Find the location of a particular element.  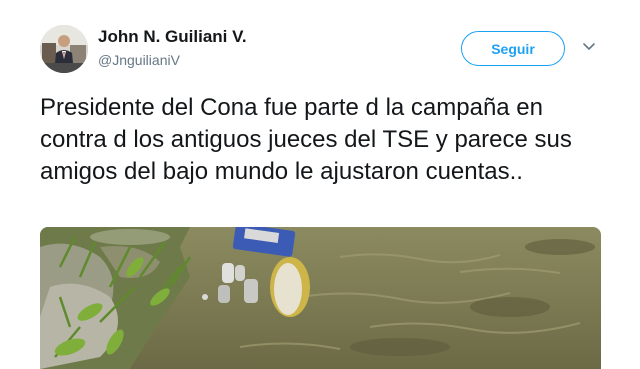

display-name: John N. Guiliani V. is located at coordinates (172, 37).